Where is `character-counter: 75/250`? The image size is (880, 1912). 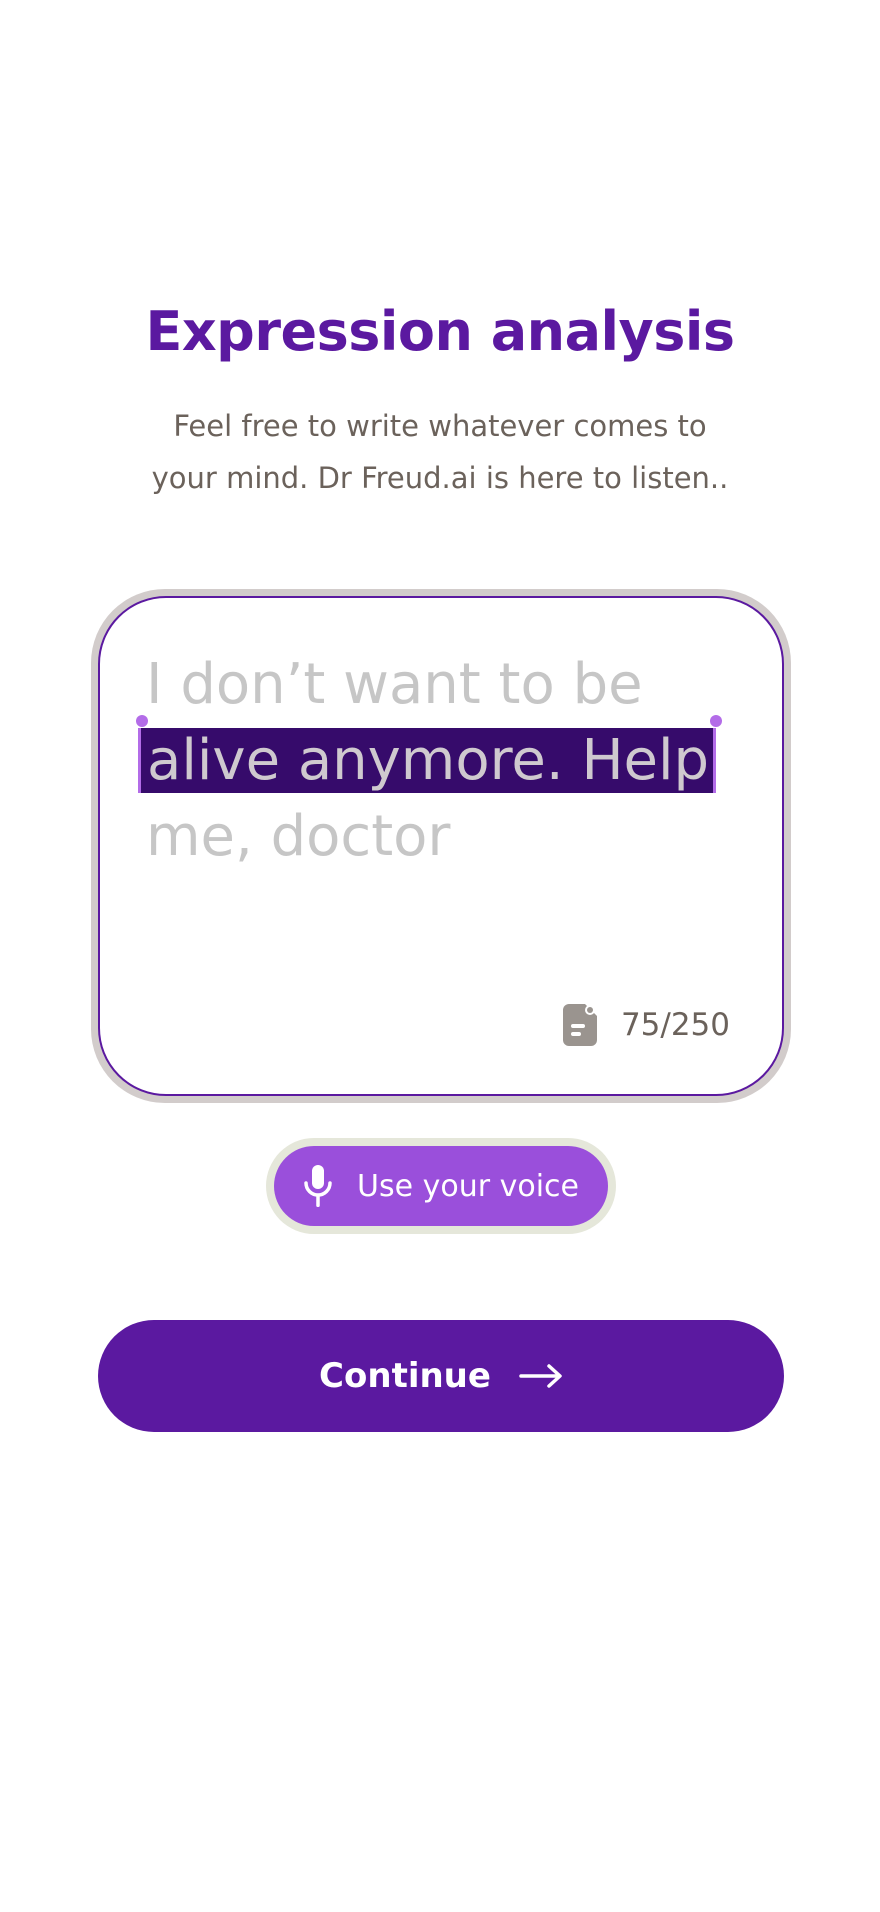 character-counter: 75/250 is located at coordinates (646, 1025).